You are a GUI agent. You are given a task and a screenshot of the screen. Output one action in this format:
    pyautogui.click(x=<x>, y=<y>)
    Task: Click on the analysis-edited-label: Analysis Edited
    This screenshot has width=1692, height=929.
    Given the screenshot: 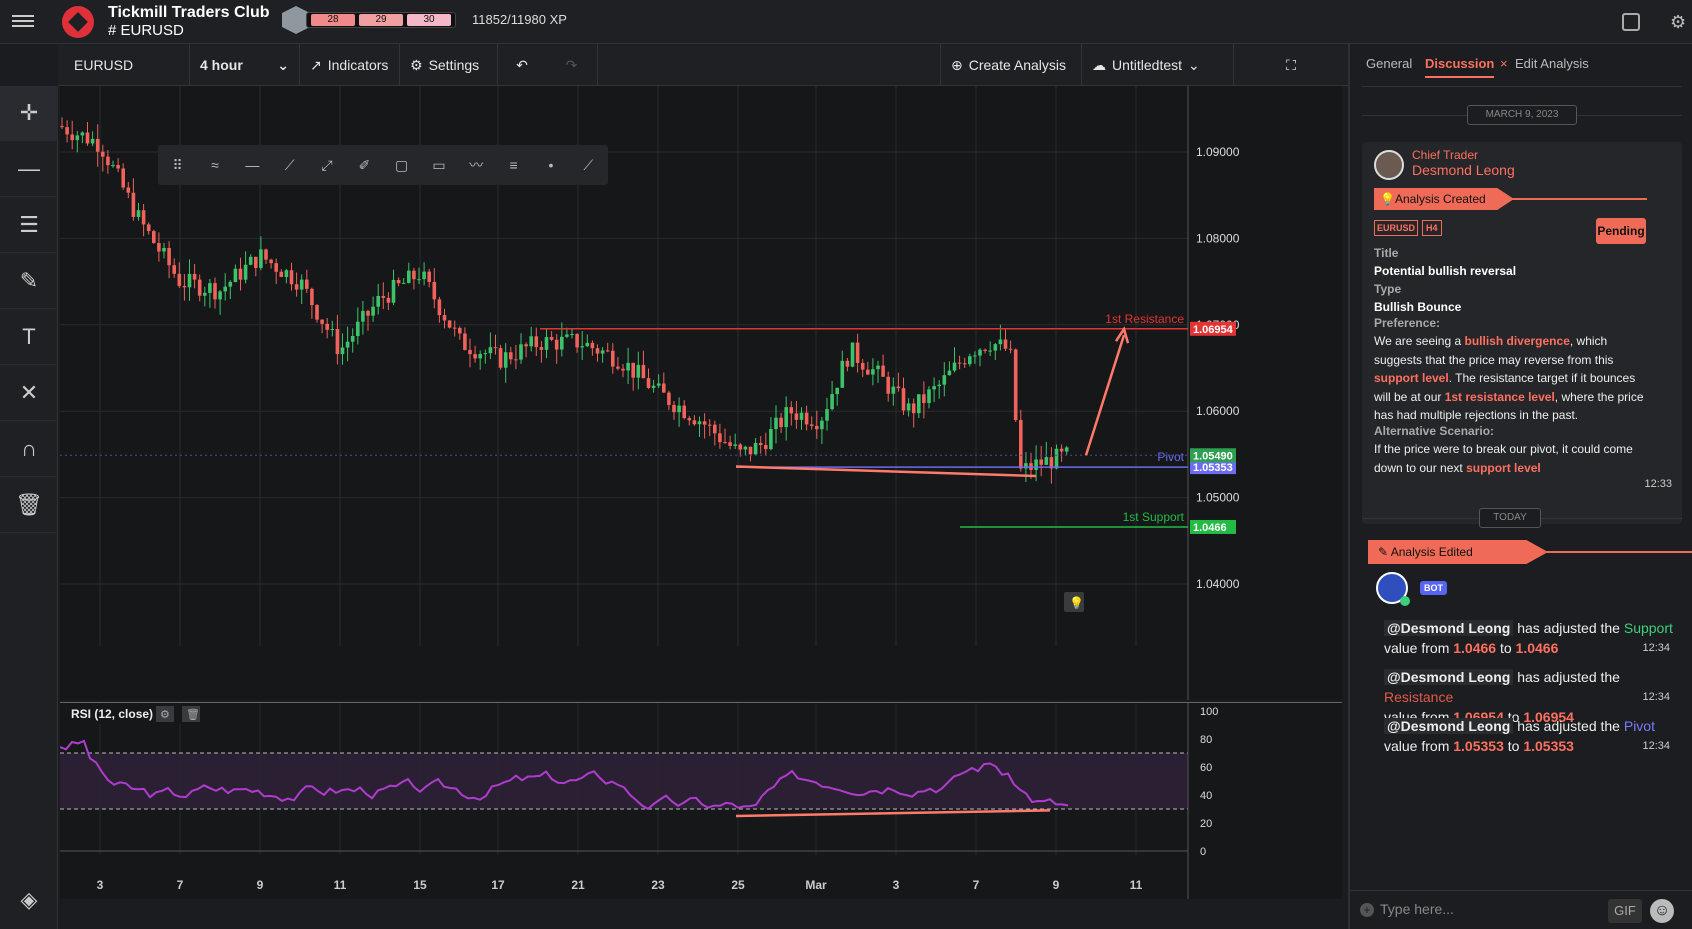 What is the action you would take?
    pyautogui.click(x=1431, y=552)
    